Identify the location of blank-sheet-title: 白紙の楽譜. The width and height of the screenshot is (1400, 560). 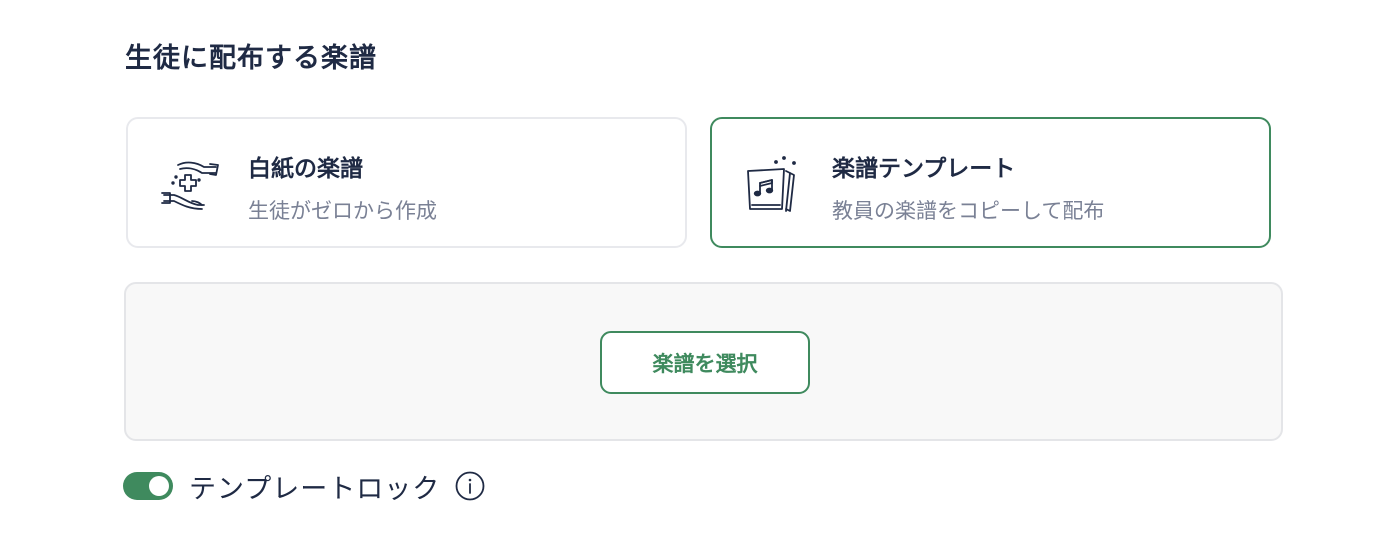
(305, 169).